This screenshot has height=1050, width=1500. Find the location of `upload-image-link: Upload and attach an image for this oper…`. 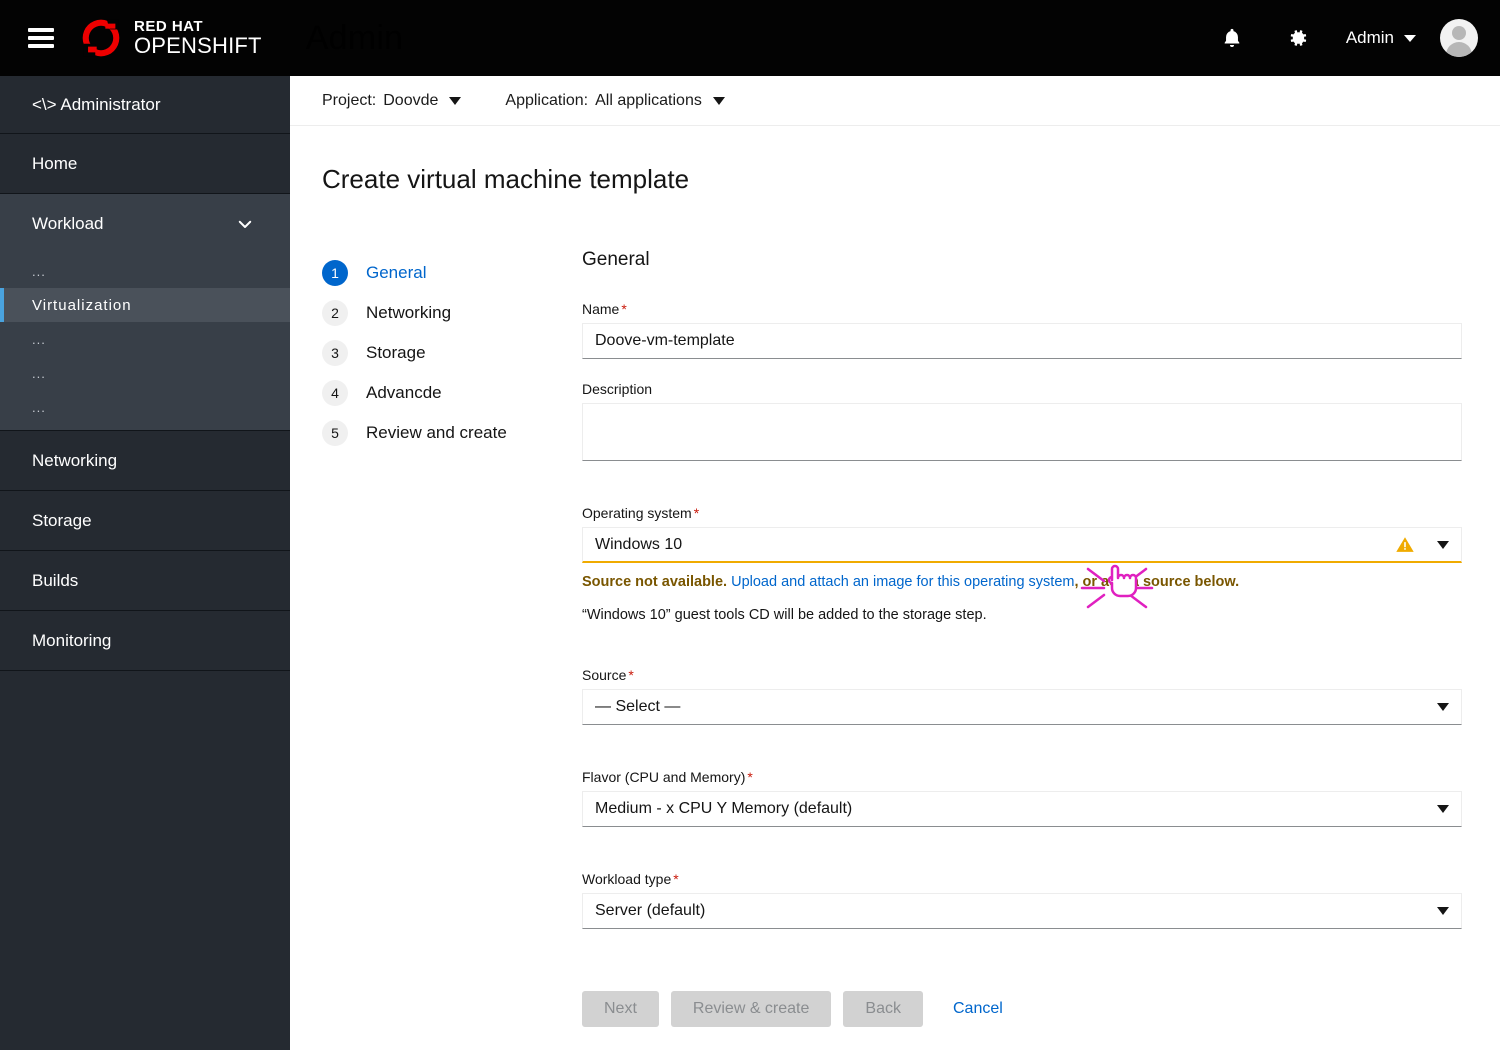

upload-image-link: Upload and attach an image for this oper… is located at coordinates (902, 582).